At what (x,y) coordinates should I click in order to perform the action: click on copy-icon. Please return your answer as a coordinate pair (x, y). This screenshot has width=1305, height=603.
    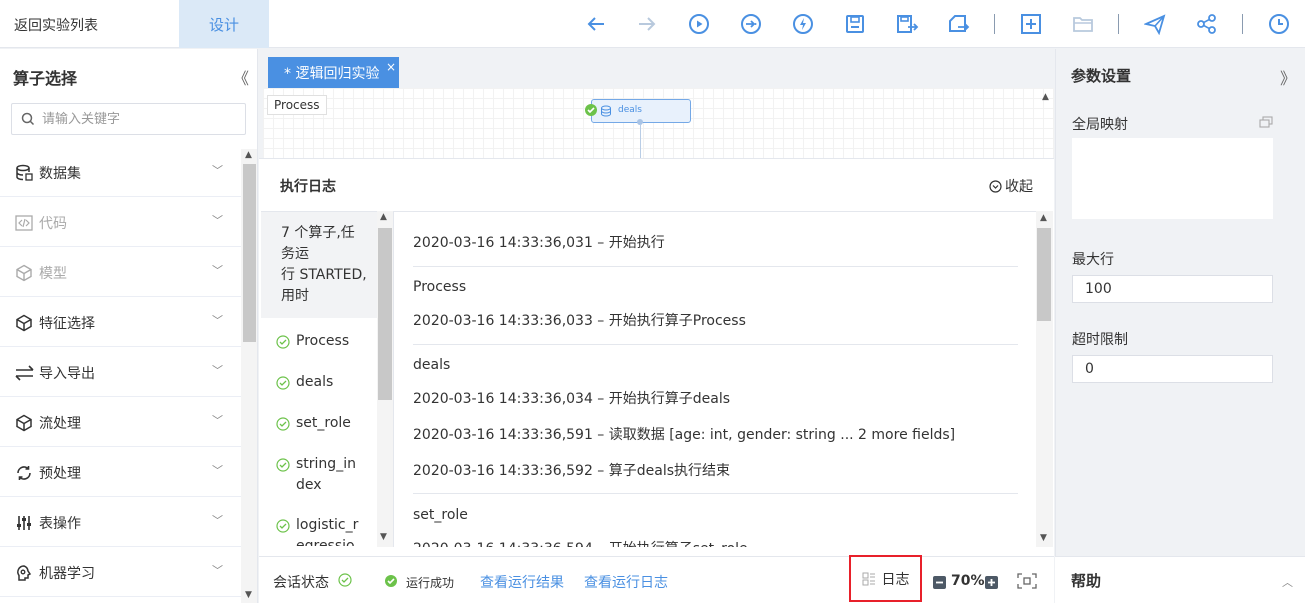
    Looking at the image, I should click on (1266, 122).